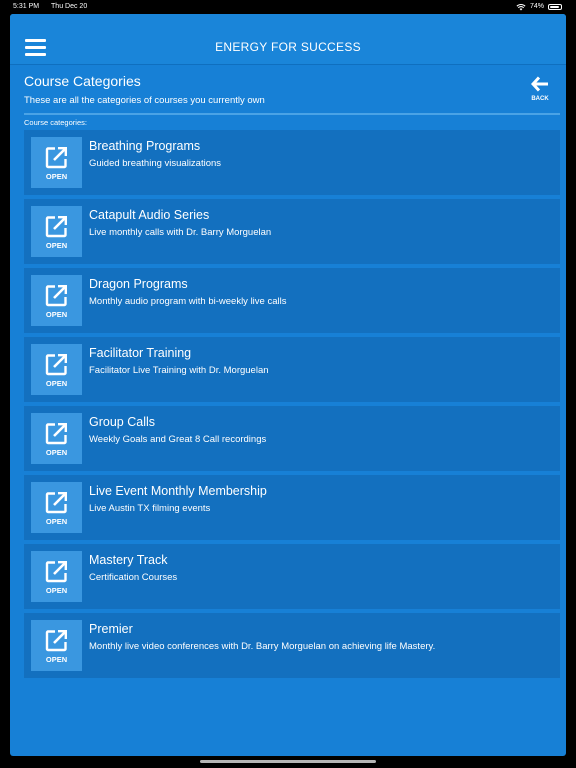  I want to click on course-category-item: OPEN Mastery Track Certification Courses, so click(292, 576).